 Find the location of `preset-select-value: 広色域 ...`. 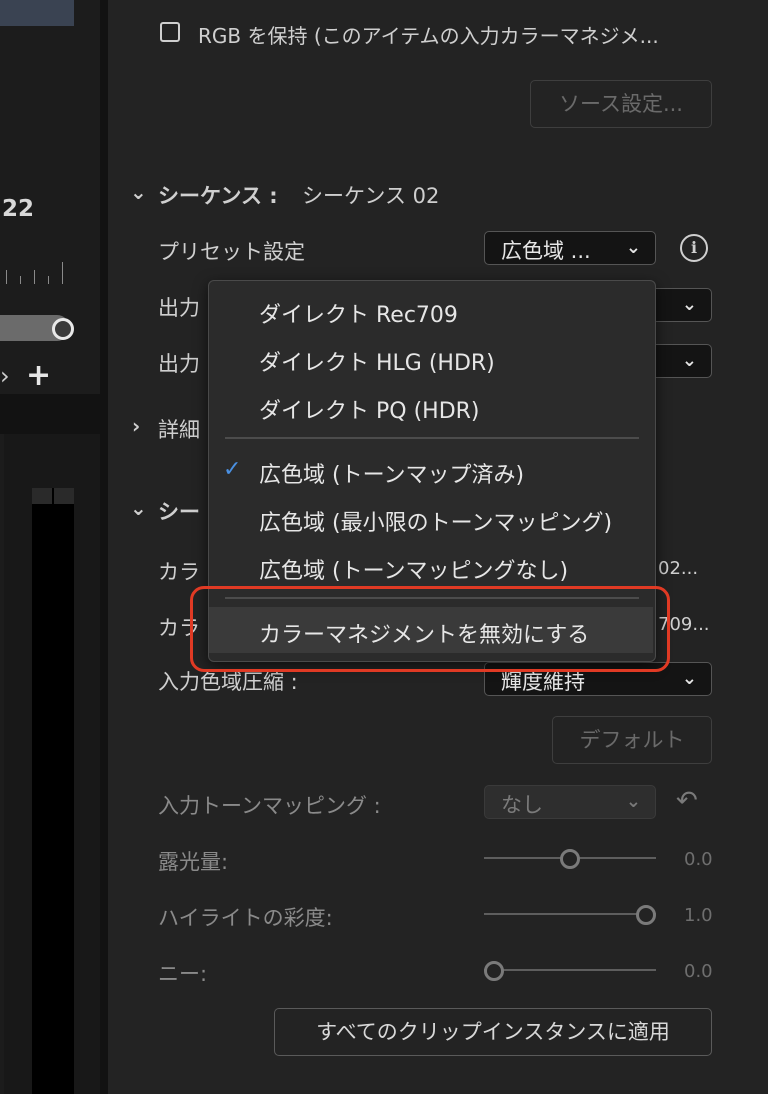

preset-select-value: 広色域 ... is located at coordinates (546, 251).